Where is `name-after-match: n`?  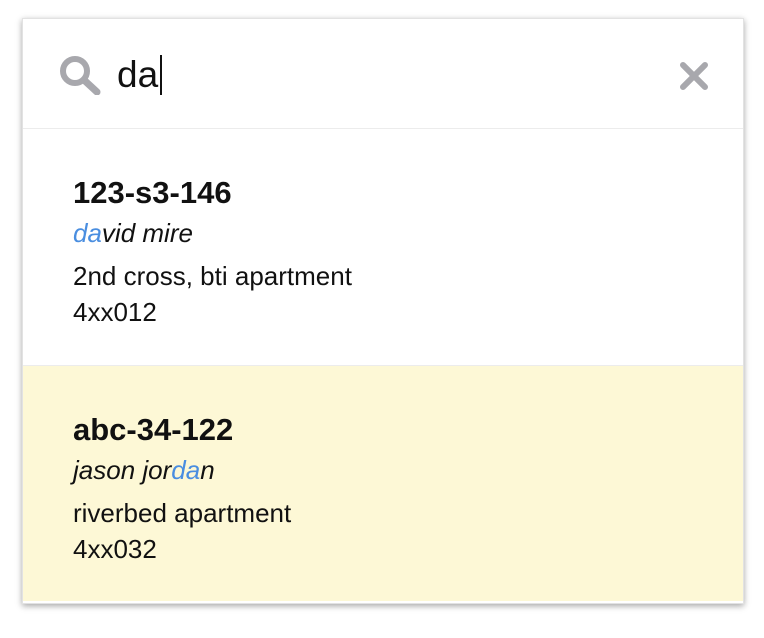
name-after-match: n is located at coordinates (207, 470).